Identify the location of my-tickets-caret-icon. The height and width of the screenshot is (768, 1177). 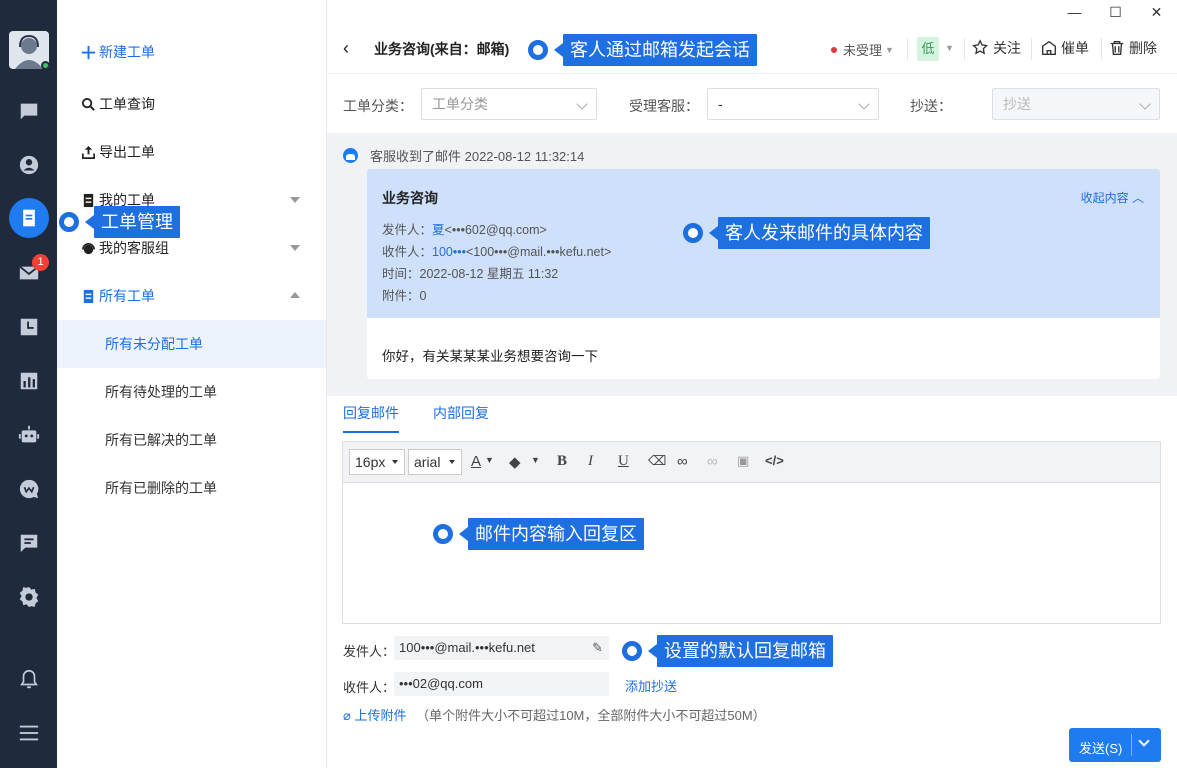
(295, 200).